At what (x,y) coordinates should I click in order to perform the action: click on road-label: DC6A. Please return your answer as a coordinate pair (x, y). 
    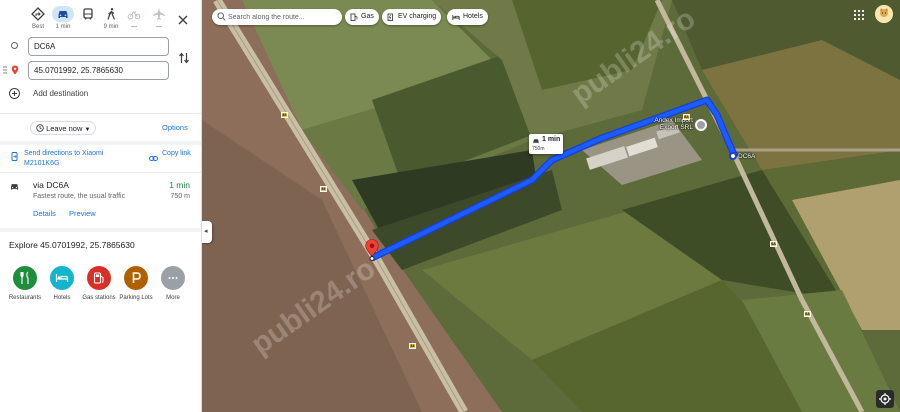
    Looking at the image, I should click on (747, 156).